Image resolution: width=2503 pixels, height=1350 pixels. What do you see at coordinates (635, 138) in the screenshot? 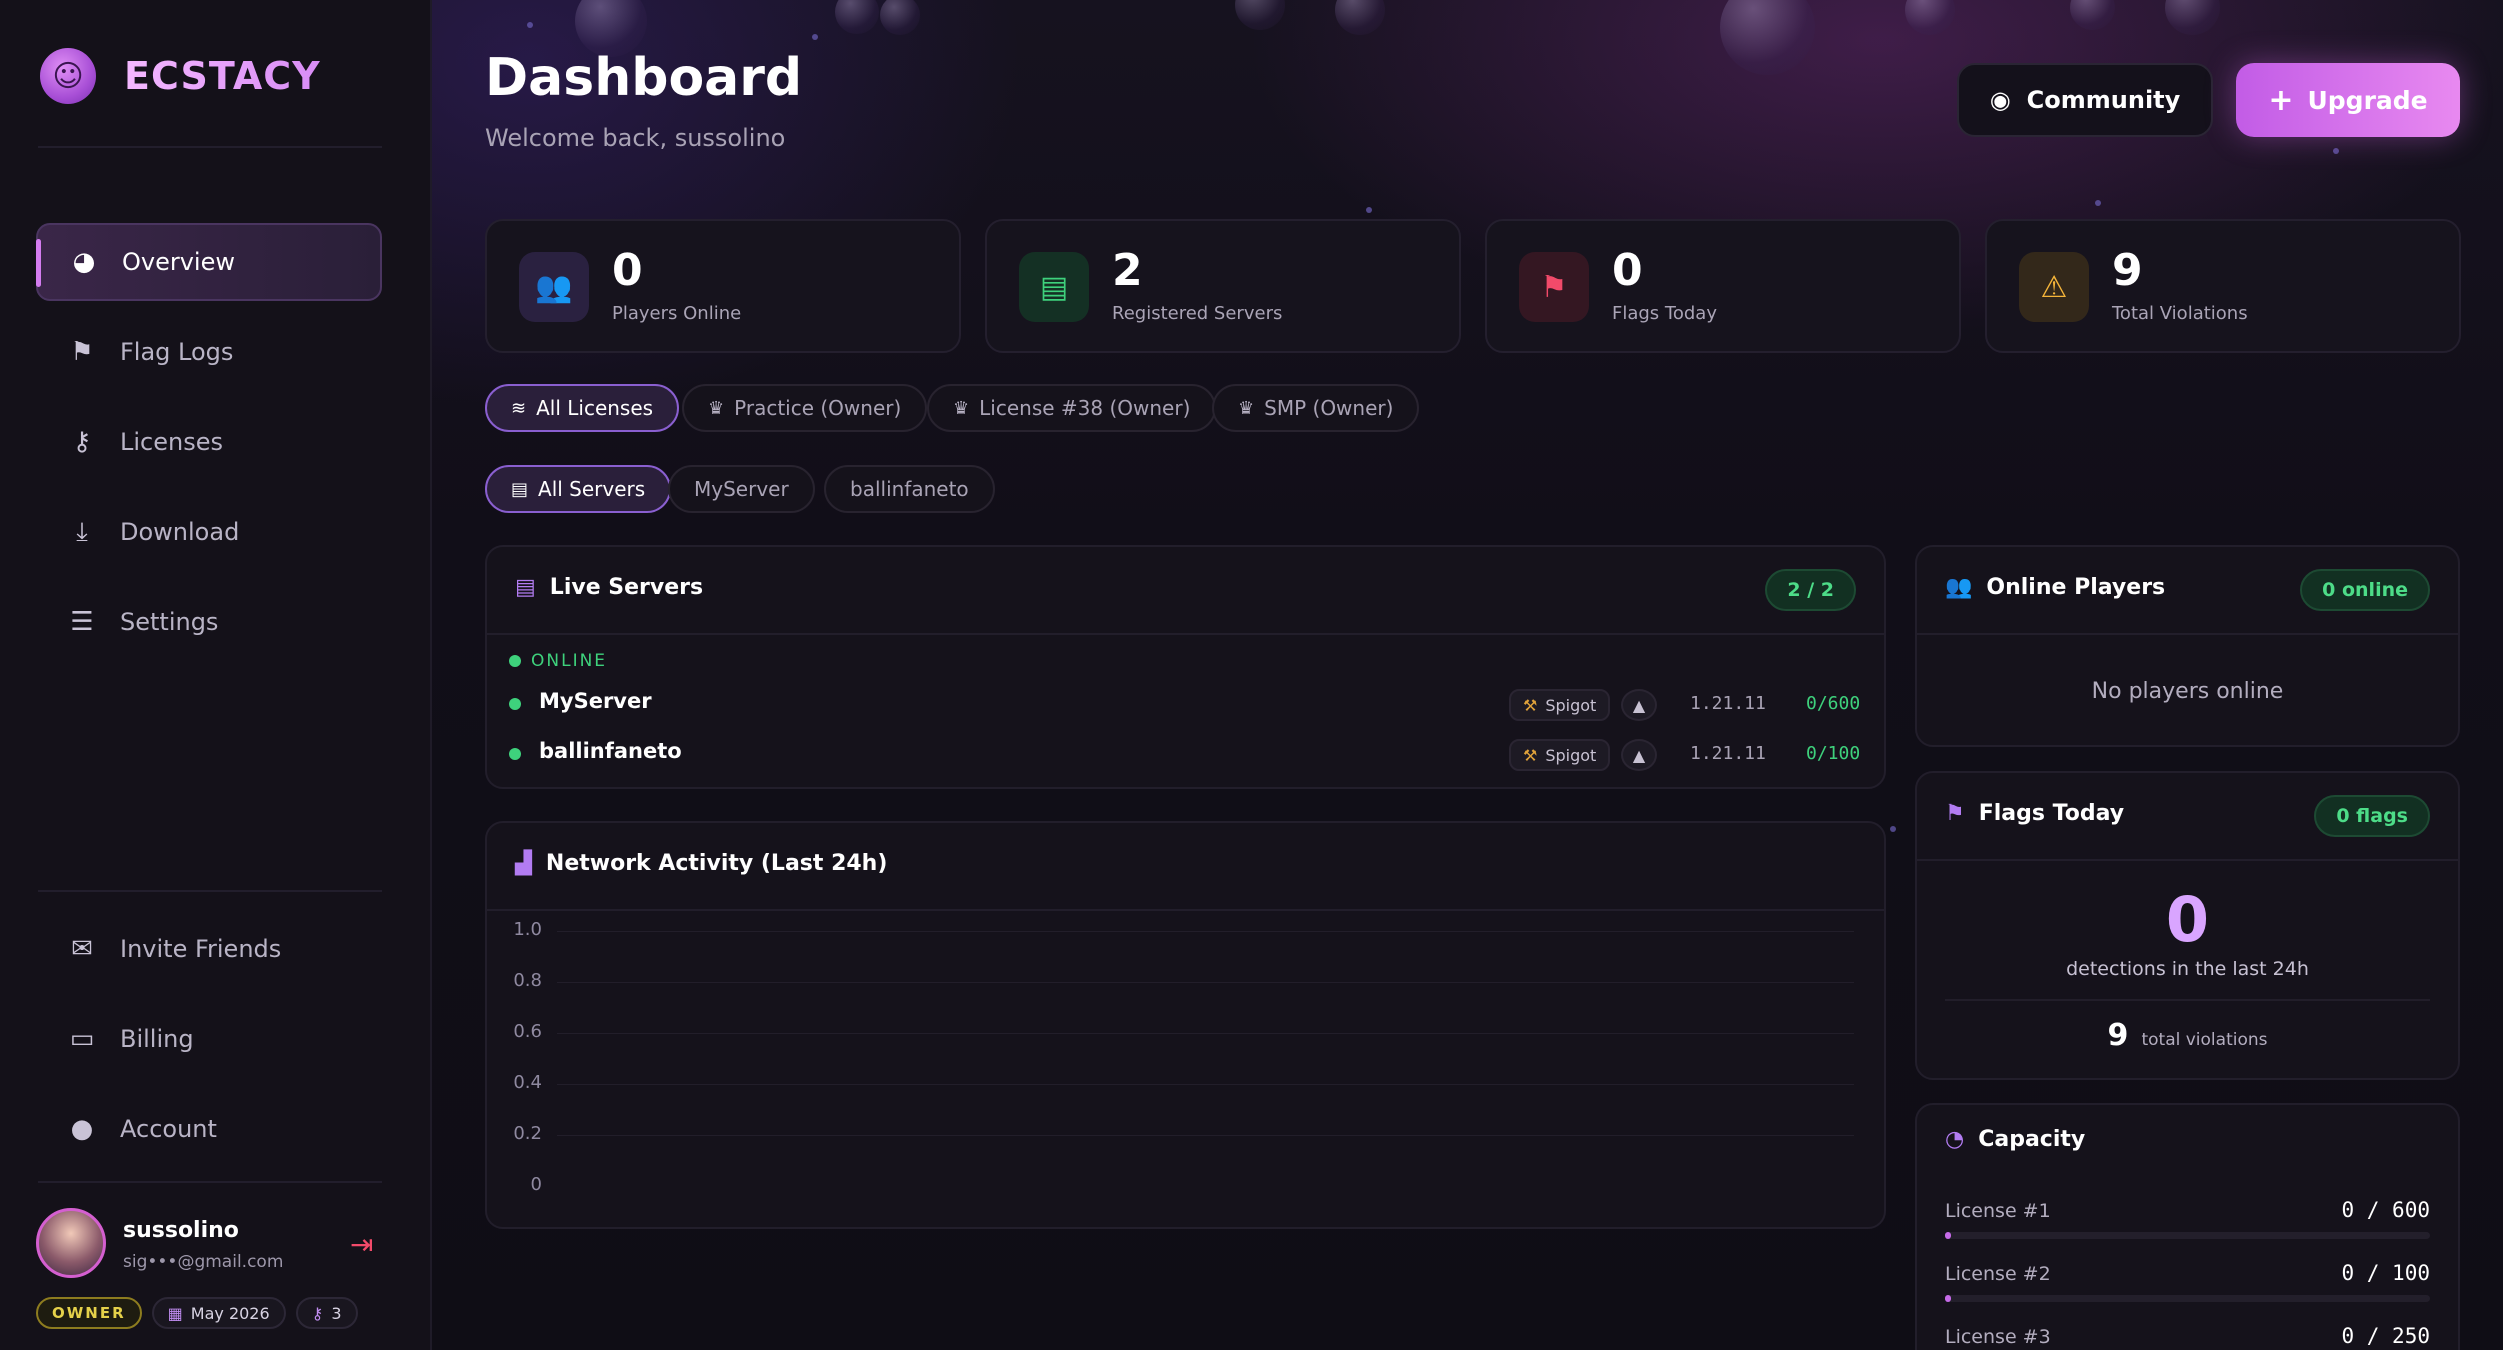
I see `page-subtitle: Welcome back, sussolino` at bounding box center [635, 138].